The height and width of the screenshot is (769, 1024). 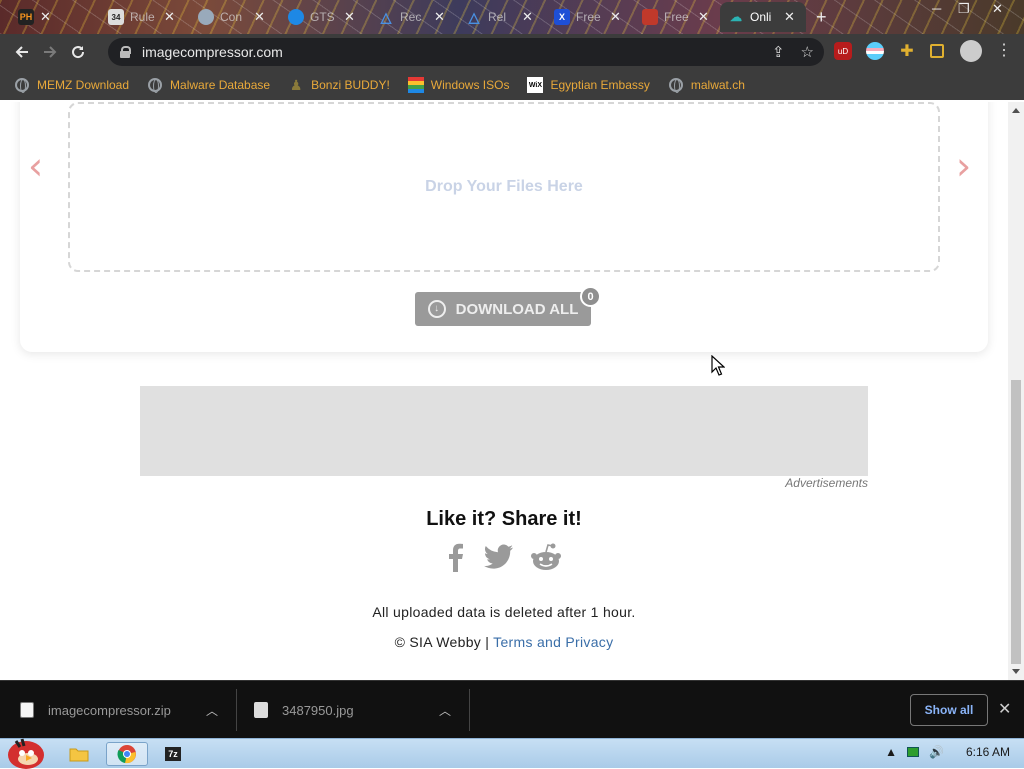 I want to click on taskbar-chrome, so click(x=127, y=754).